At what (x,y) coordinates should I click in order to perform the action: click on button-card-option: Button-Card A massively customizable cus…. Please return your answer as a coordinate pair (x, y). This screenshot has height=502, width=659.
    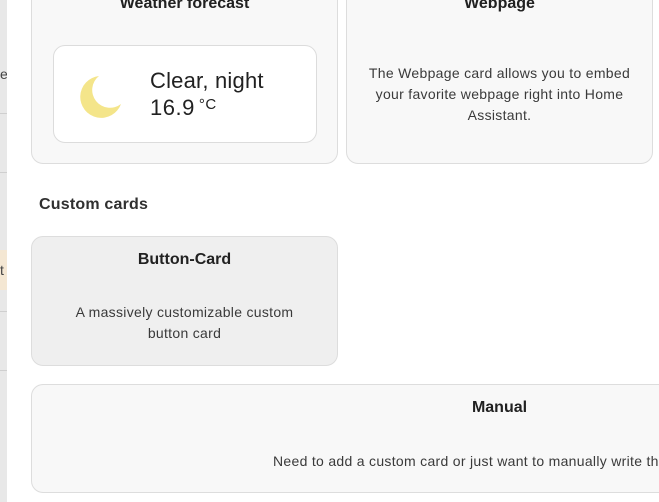
    Looking at the image, I should click on (184, 301).